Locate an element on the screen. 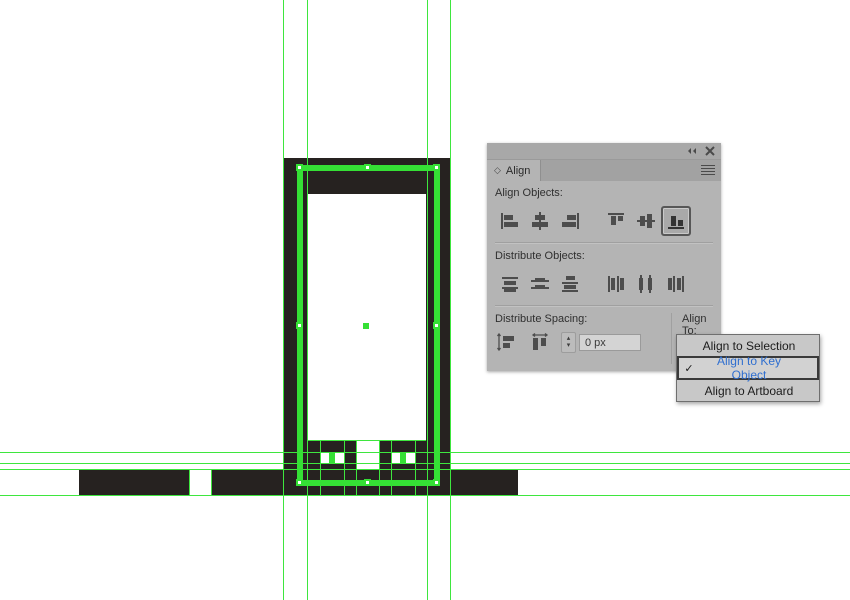 Image resolution: width=850 pixels, height=600 pixels. collapse-icon is located at coordinates (692, 151).